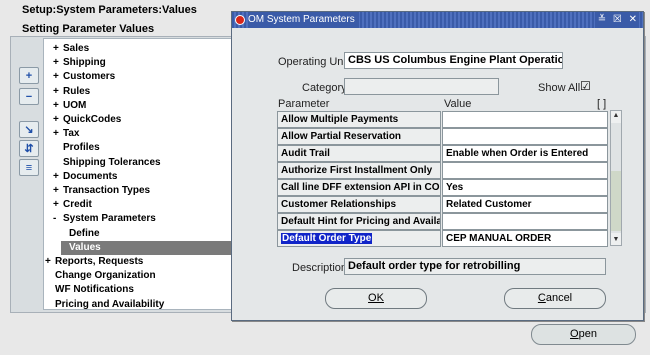 Image resolution: width=650 pixels, height=355 pixels. Describe the element at coordinates (359, 136) in the screenshot. I see `parameter-cell: Allow Partial Reservation` at that location.